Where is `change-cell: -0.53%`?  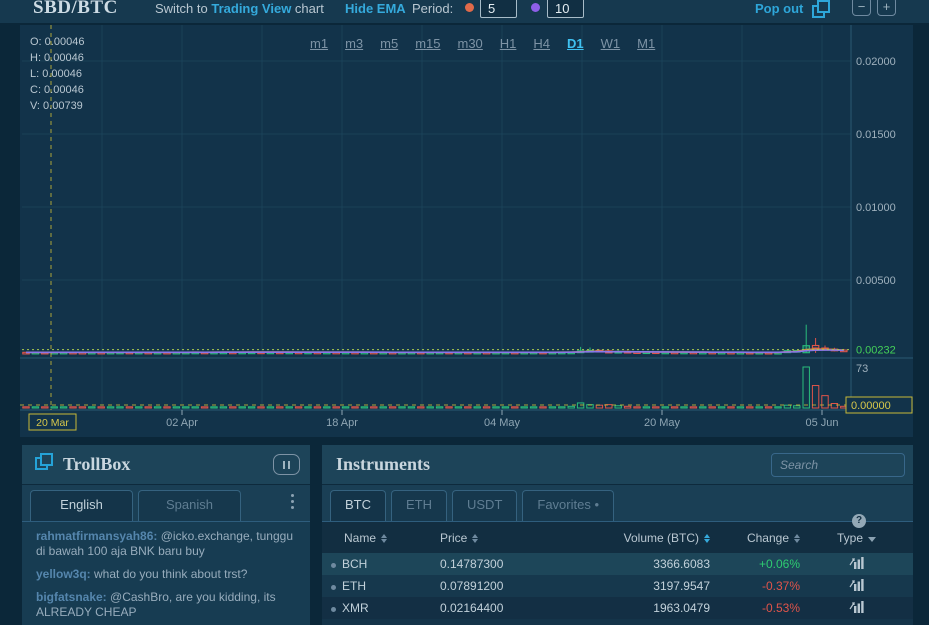 change-cell: -0.53% is located at coordinates (780, 608).